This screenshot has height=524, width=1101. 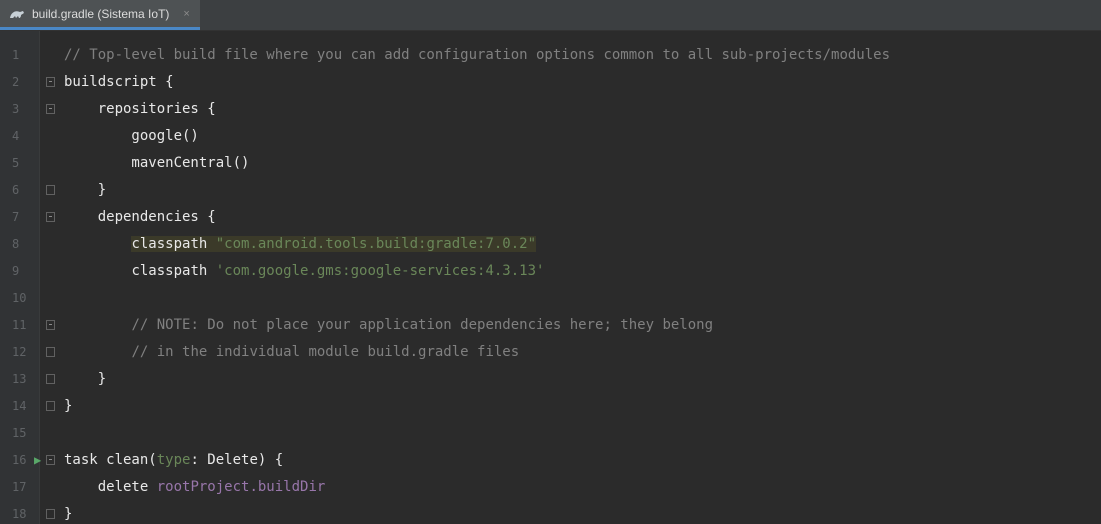 I want to click on line-number: 13, so click(x=19, y=379).